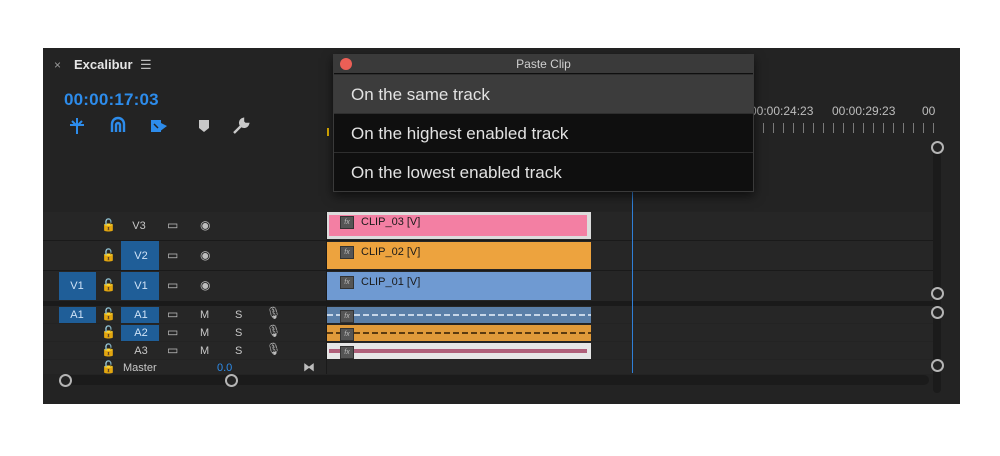 The width and height of the screenshot is (1000, 456). What do you see at coordinates (459, 225) in the screenshot?
I see `clip-v3: fx CLIP_03 [V]` at bounding box center [459, 225].